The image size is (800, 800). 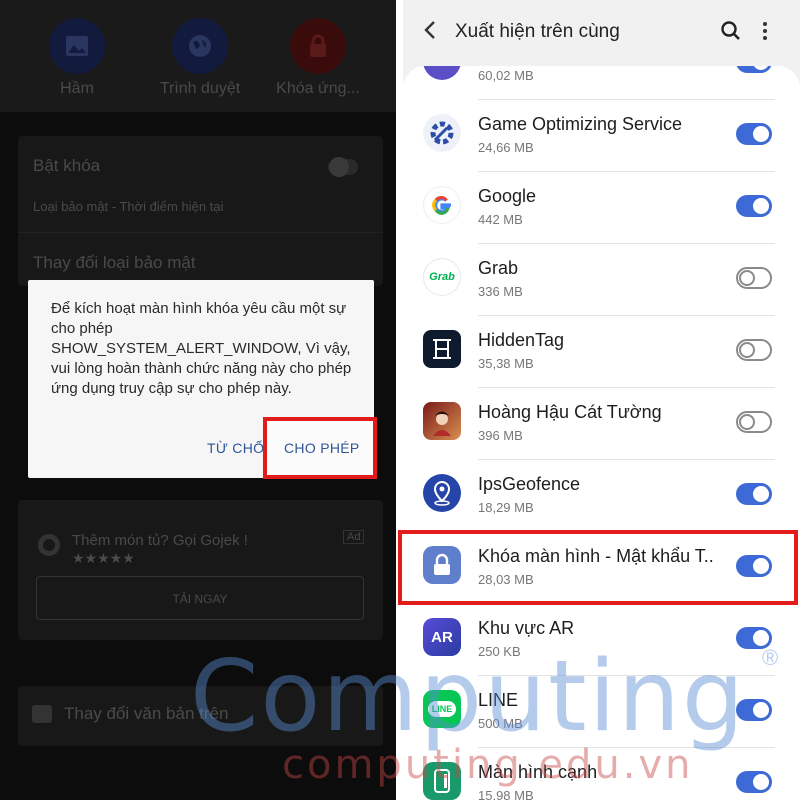 What do you see at coordinates (500, 219) in the screenshot?
I see `app-size: 442 MB` at bounding box center [500, 219].